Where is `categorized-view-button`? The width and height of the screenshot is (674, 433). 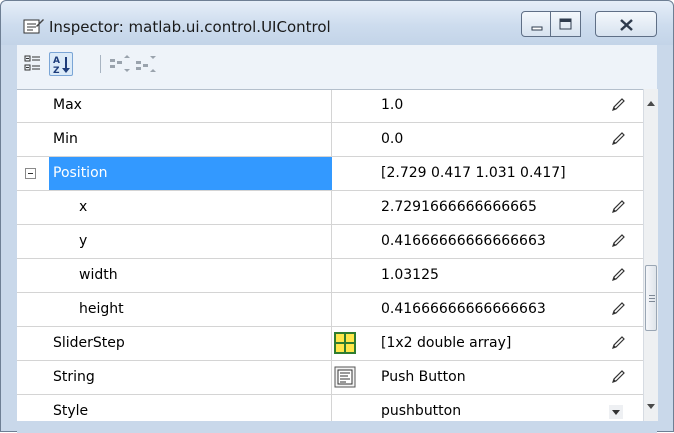
categorized-view-button is located at coordinates (33, 64).